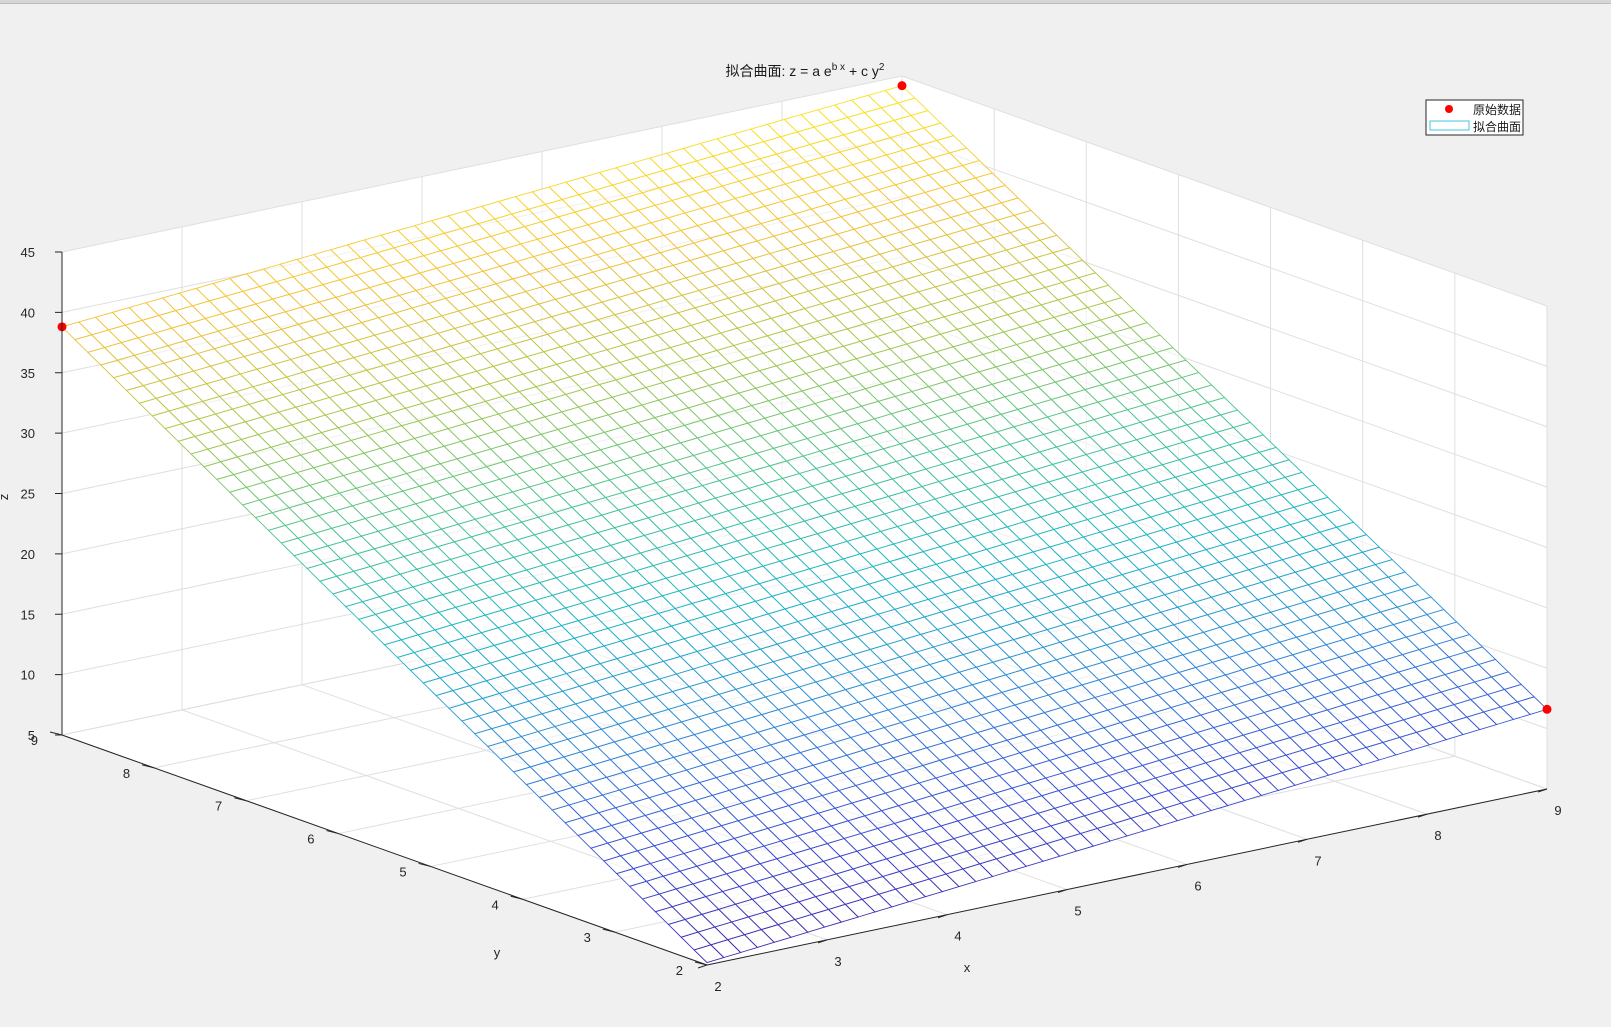 This screenshot has width=1611, height=1027. Describe the element at coordinates (717, 986) in the screenshot. I see `x-tick-label: 2` at that location.